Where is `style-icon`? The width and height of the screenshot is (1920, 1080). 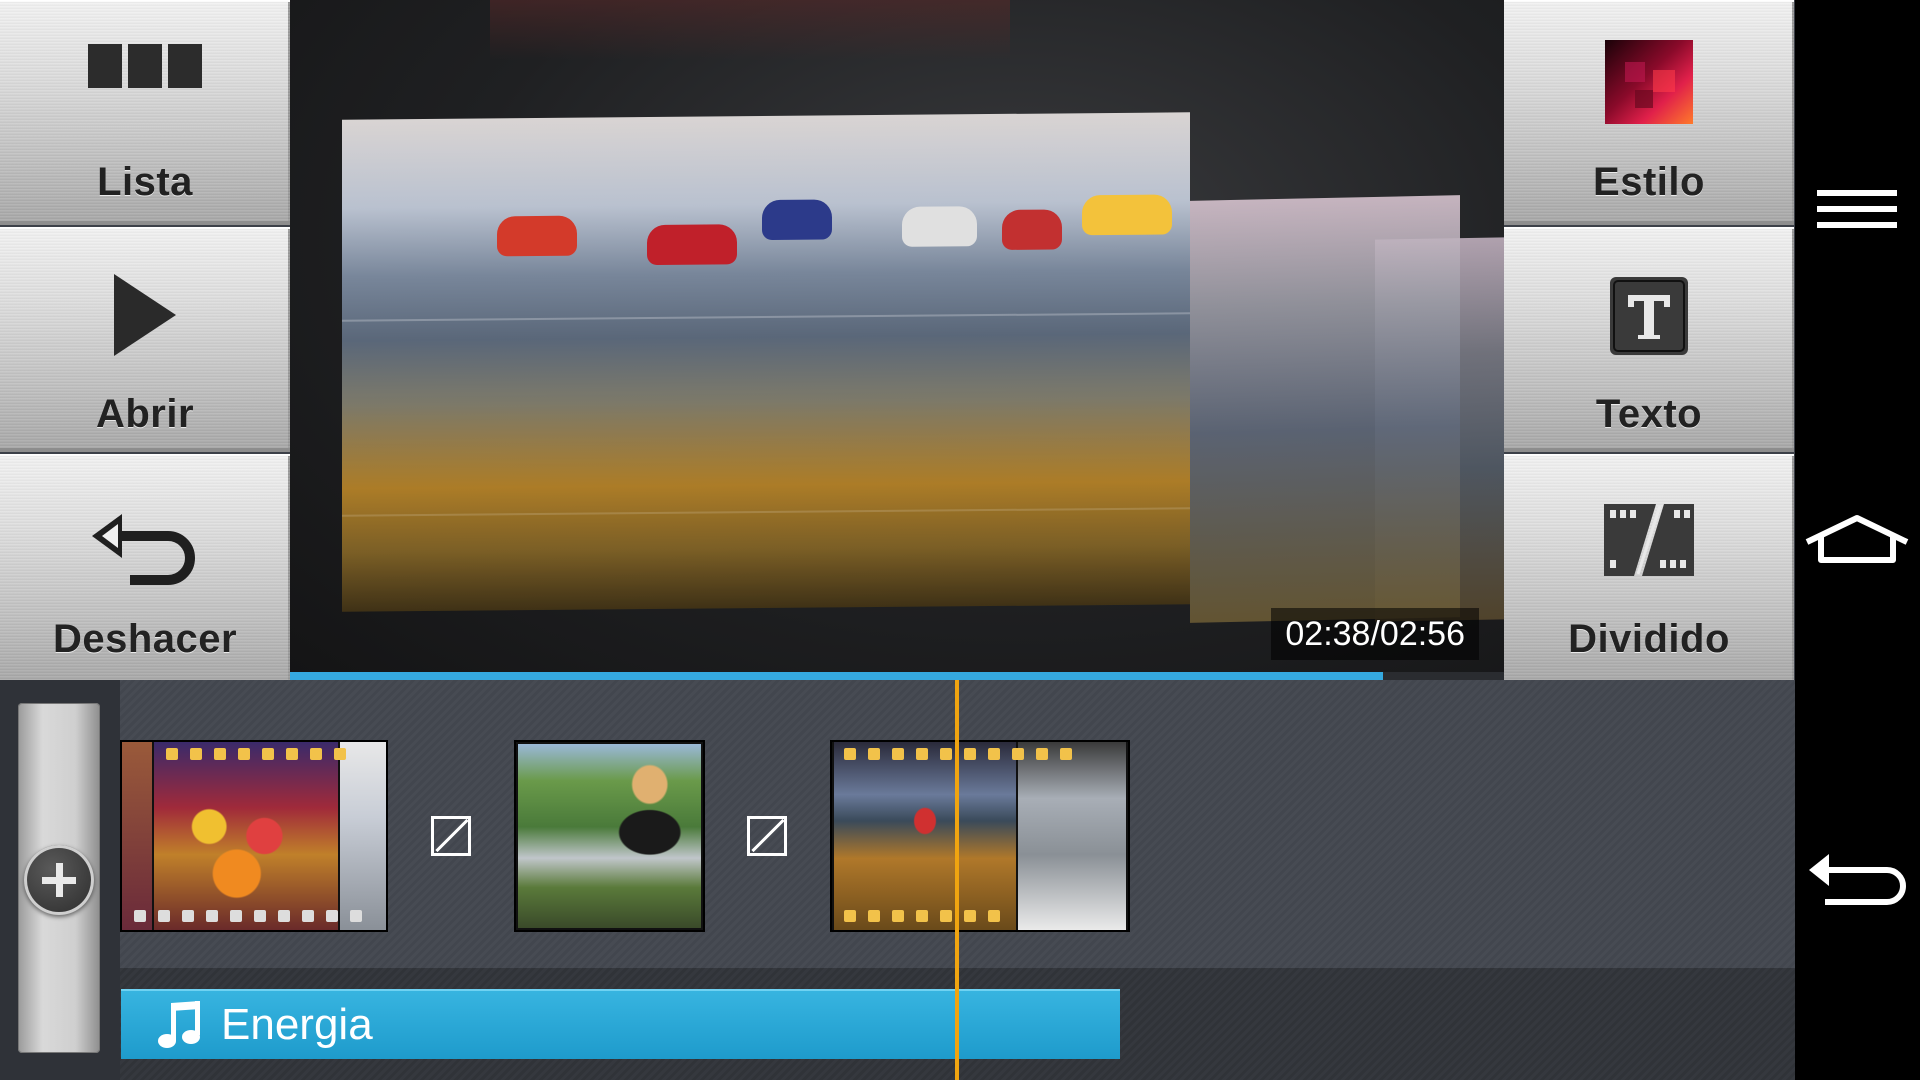
style-icon is located at coordinates (1649, 84).